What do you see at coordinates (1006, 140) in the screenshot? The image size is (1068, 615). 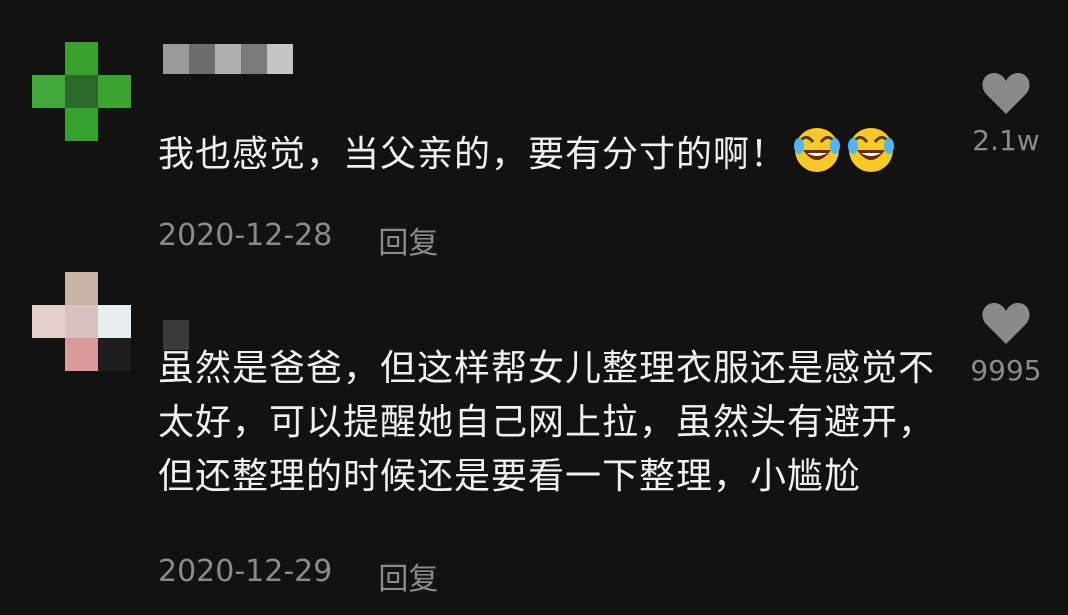 I see `like-count: 2.1w` at bounding box center [1006, 140].